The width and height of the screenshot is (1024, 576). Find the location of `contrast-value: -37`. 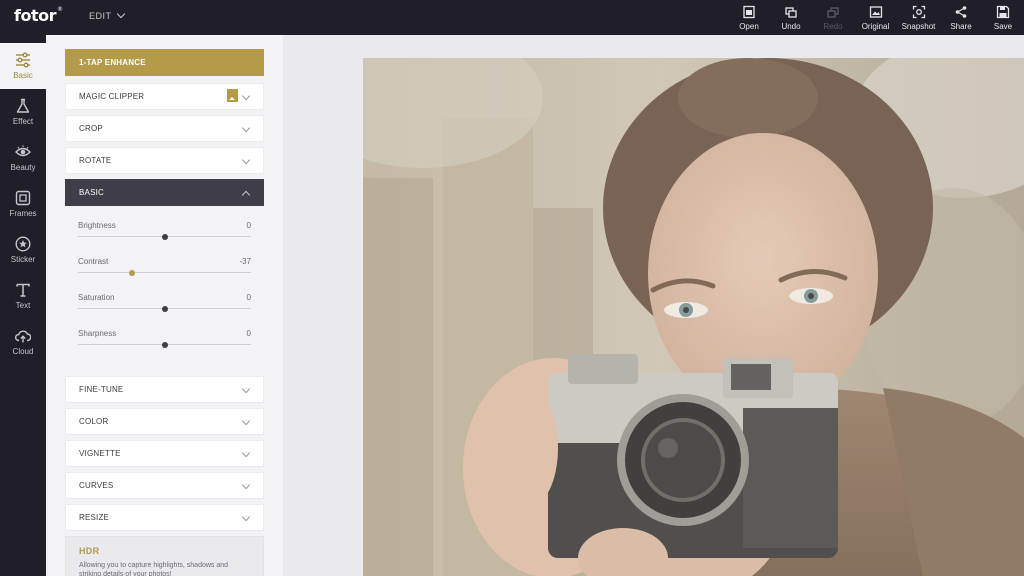

contrast-value: -37 is located at coordinates (245, 261).